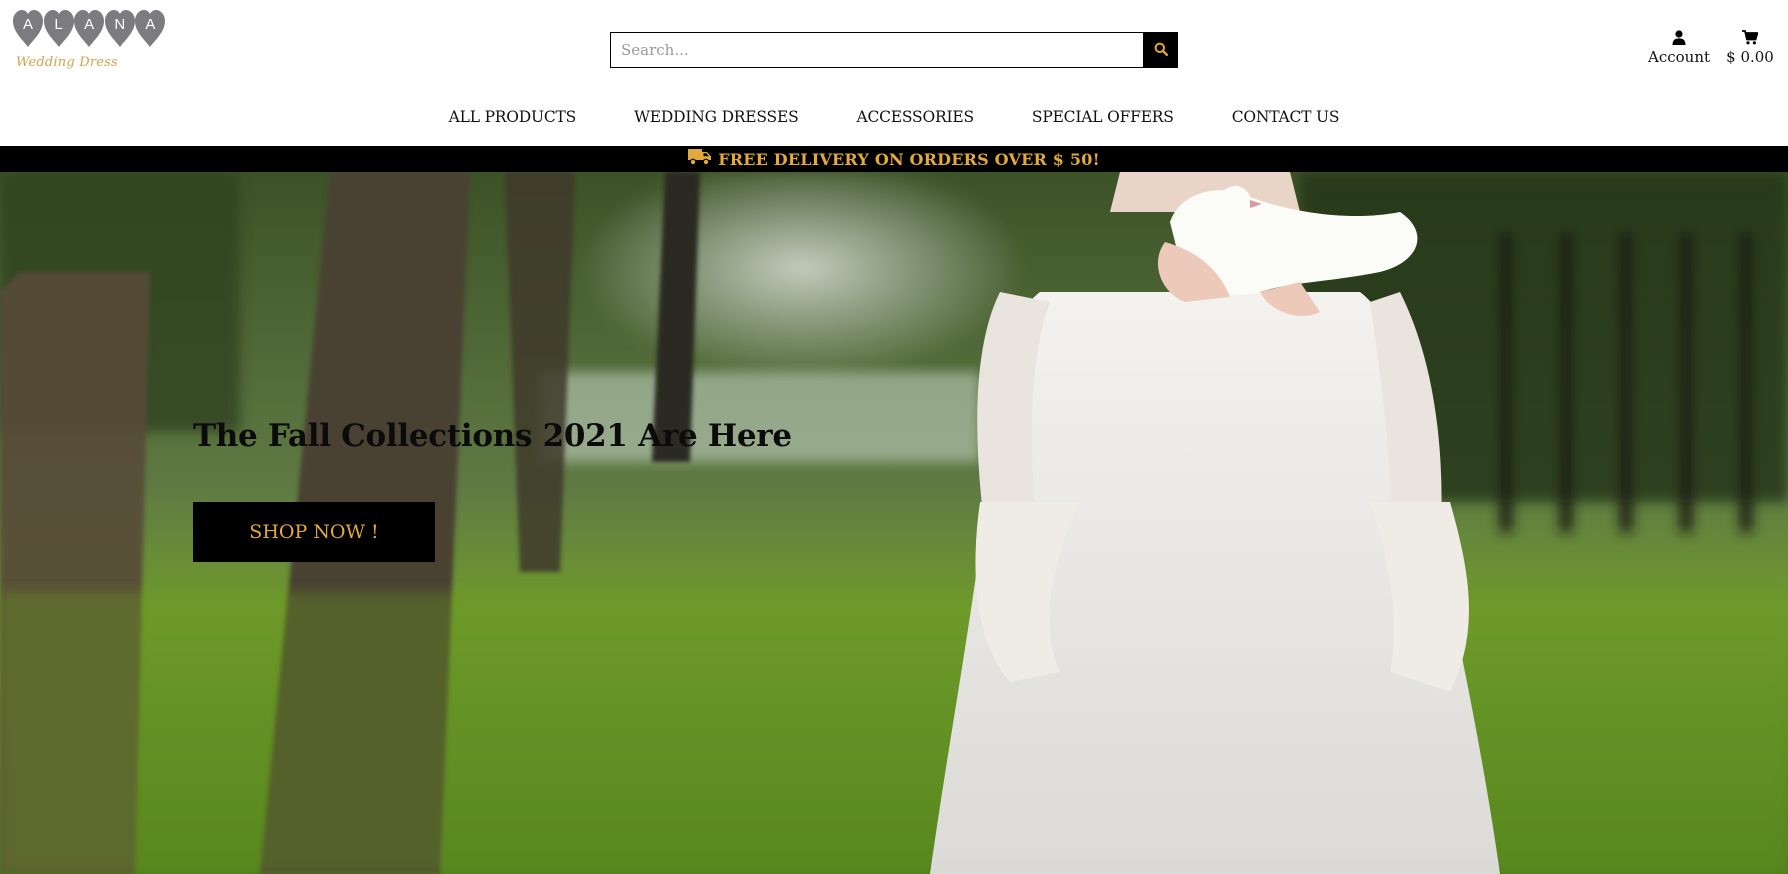 Image resolution: width=1788 pixels, height=874 pixels. Describe the element at coordinates (716, 117) in the screenshot. I see `nav-item-wedding-dresses: WEDDING DRESSES` at that location.